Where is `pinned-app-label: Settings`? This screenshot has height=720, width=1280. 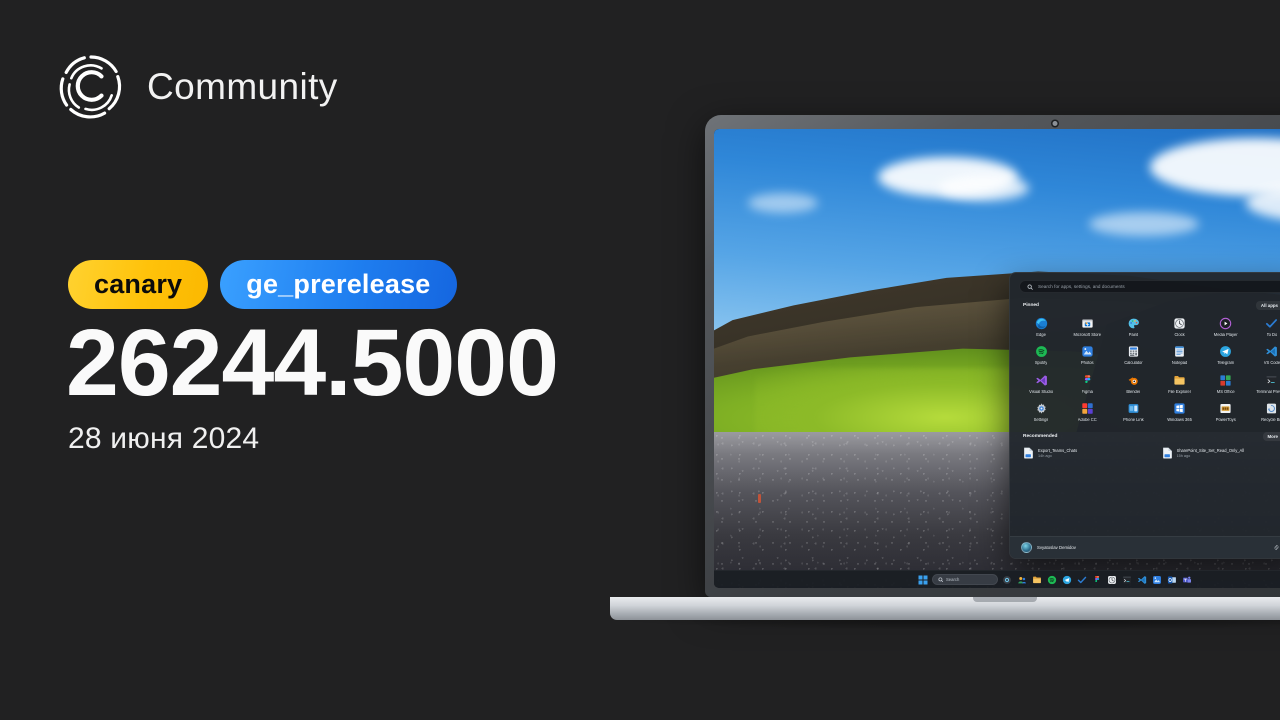
pinned-app-label: Settings is located at coordinates (1041, 419).